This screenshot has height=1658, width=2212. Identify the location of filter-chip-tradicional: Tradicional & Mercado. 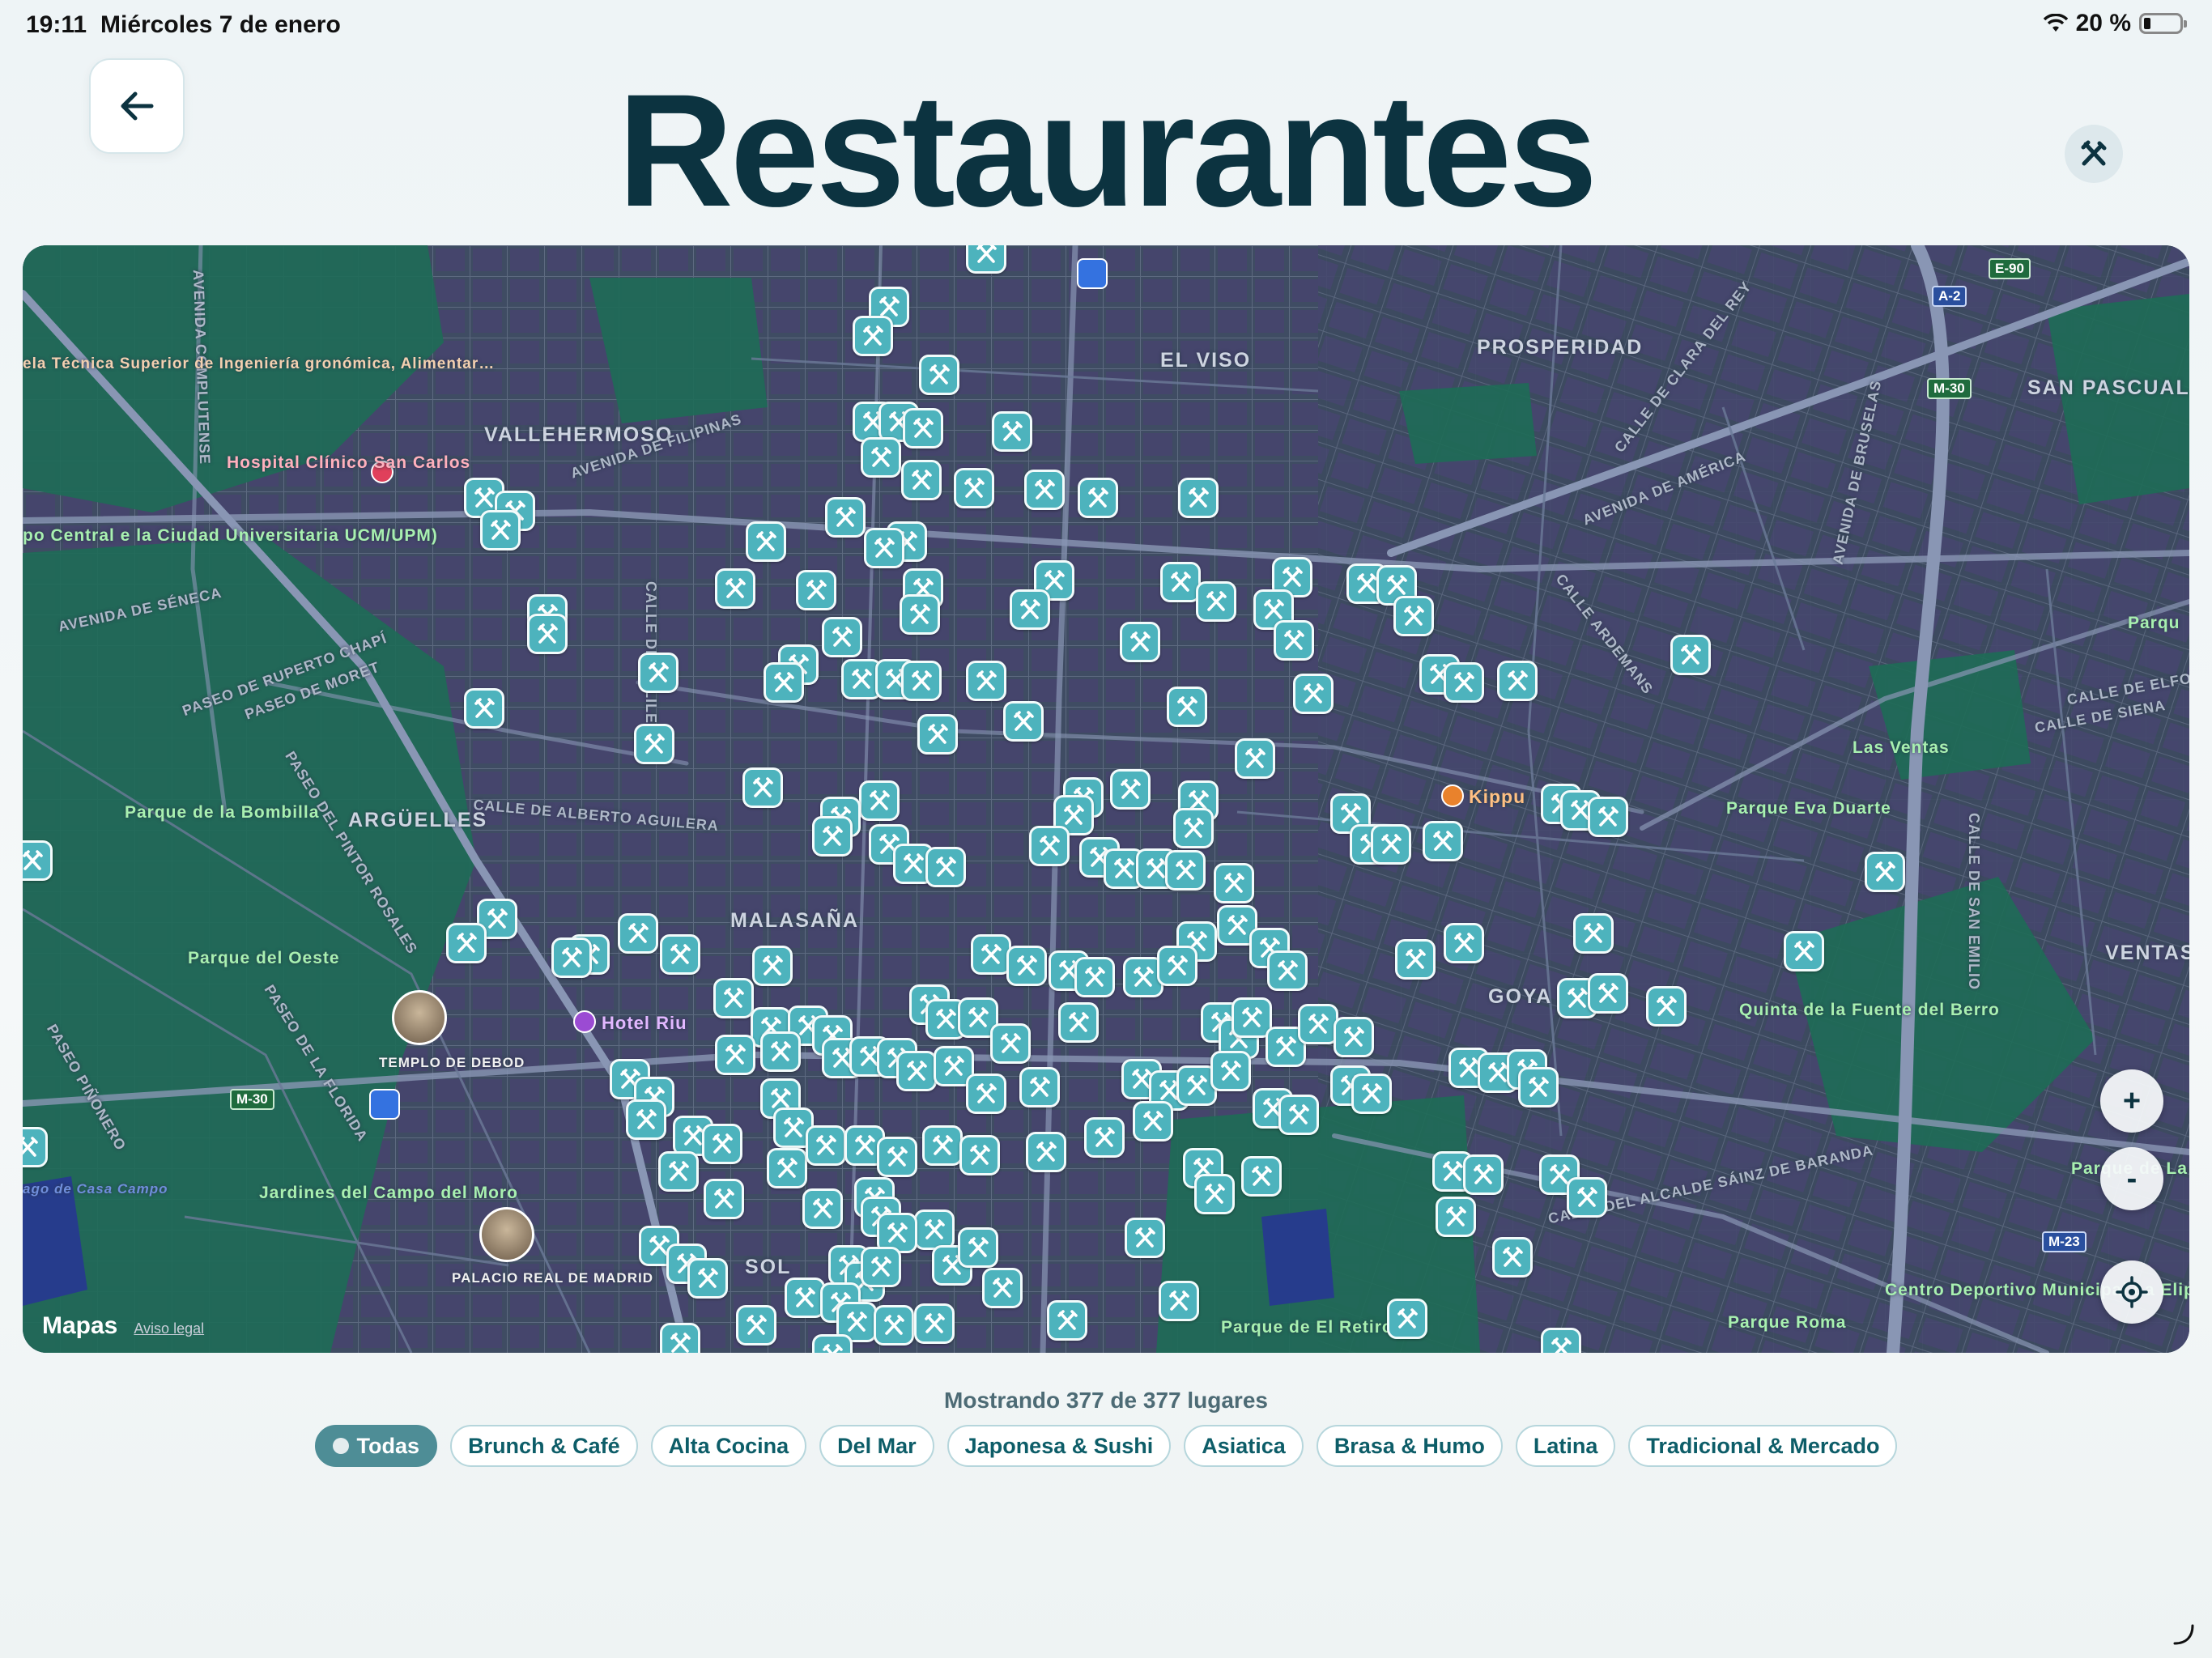
(1763, 1446).